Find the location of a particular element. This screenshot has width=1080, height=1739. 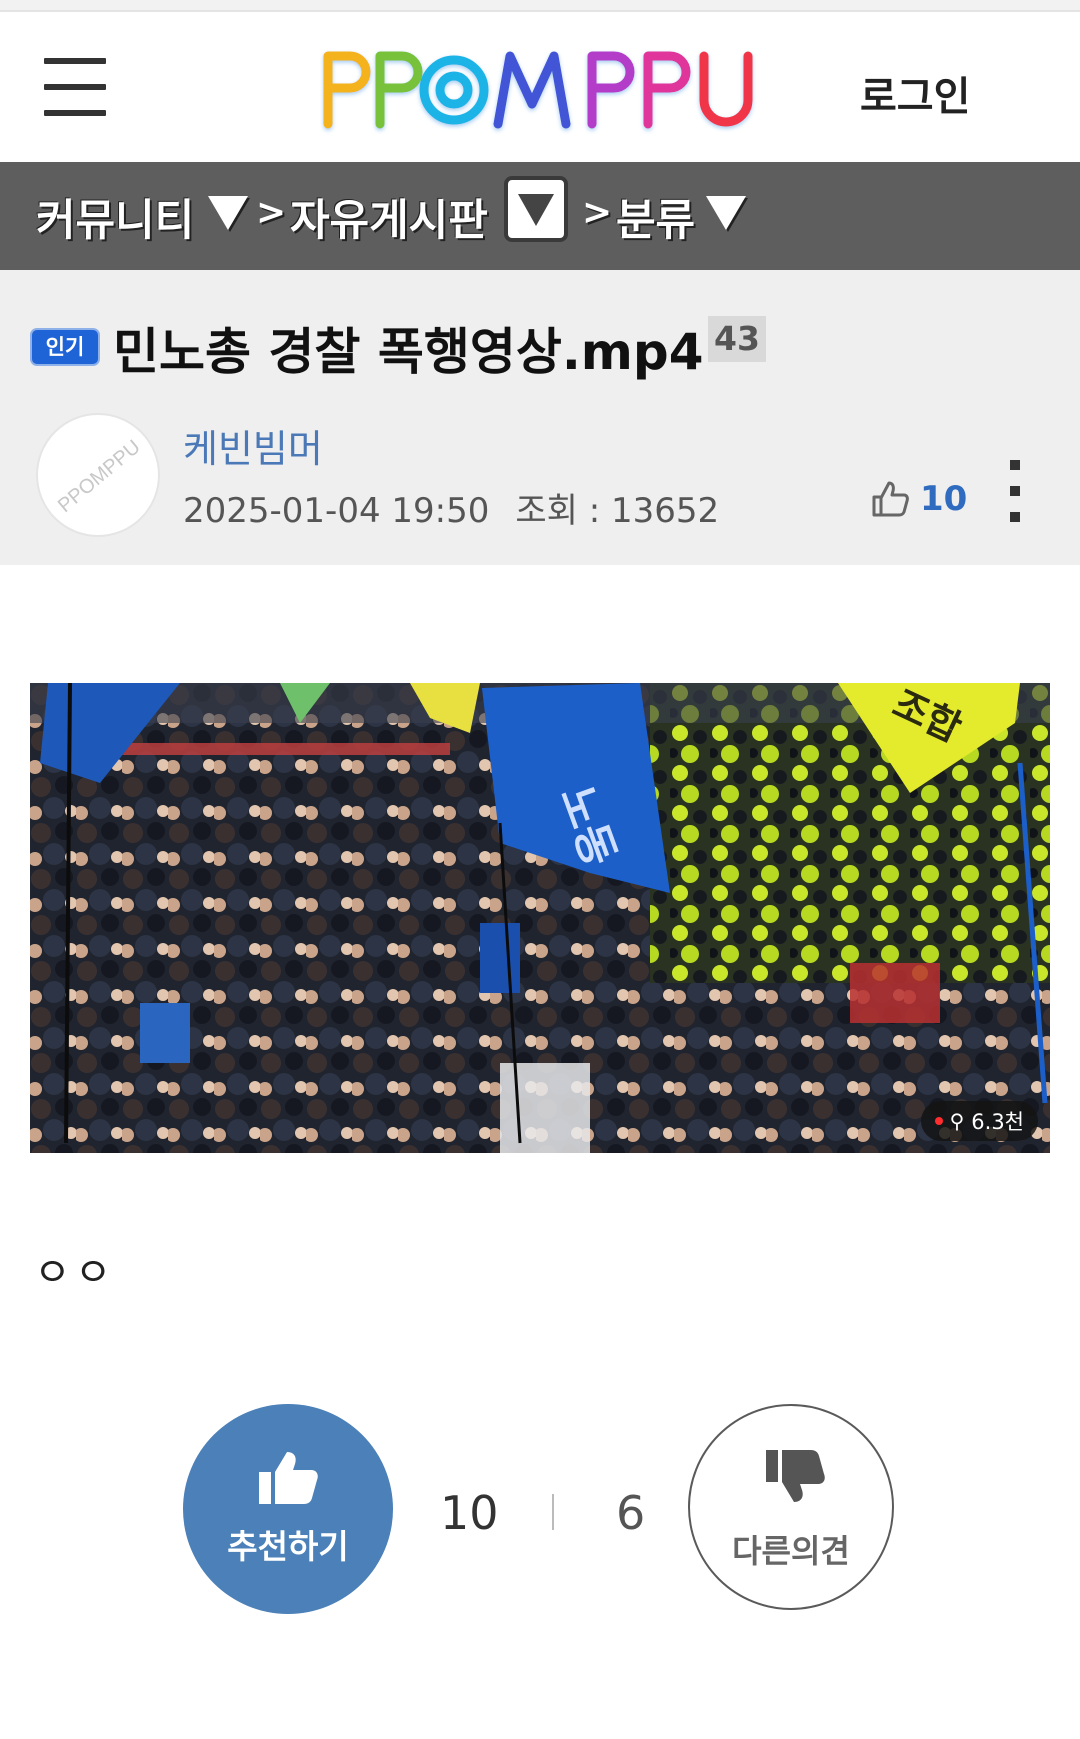

ppomppu-logo is located at coordinates (540, 89).